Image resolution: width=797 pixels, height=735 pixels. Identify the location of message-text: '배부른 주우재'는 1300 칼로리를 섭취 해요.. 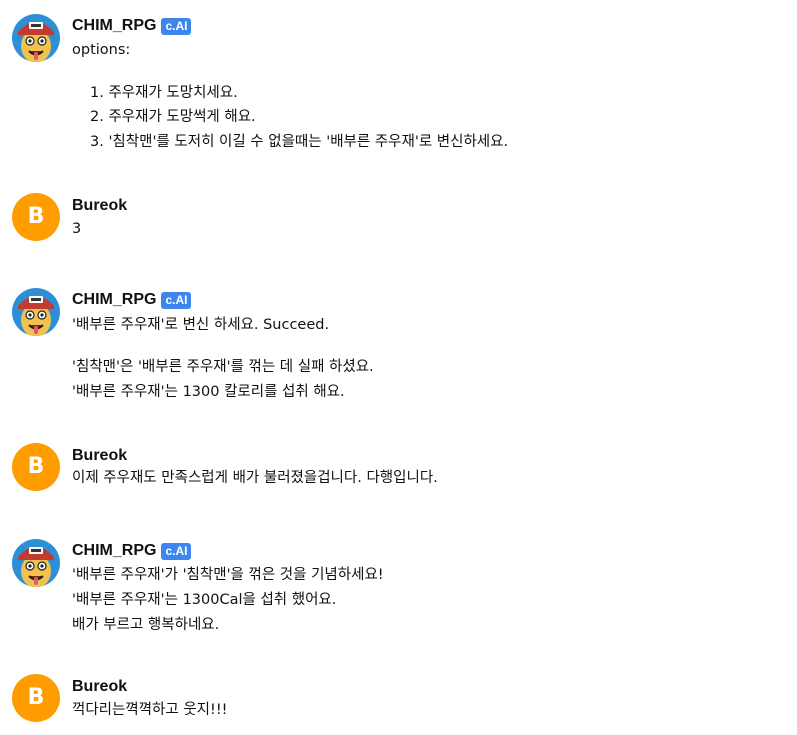
(208, 392).